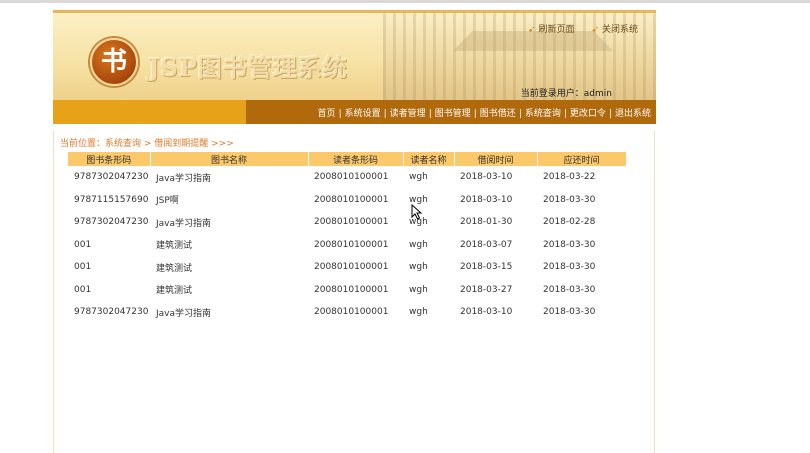 This screenshot has height=453, width=810. I want to click on close-system-link: ➹ 关闭系统, so click(614, 30).